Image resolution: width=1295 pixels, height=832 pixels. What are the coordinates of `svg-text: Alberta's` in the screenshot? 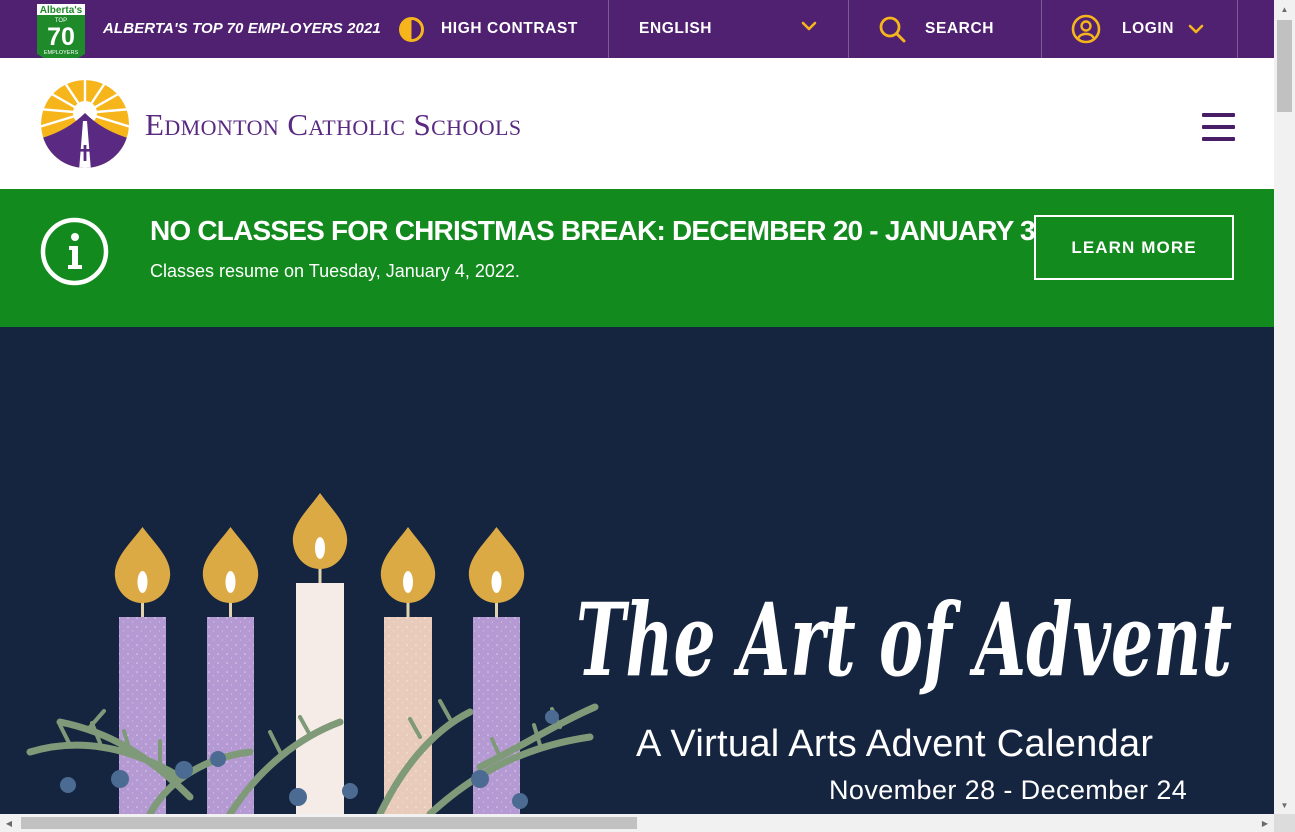 It's located at (61, 10).